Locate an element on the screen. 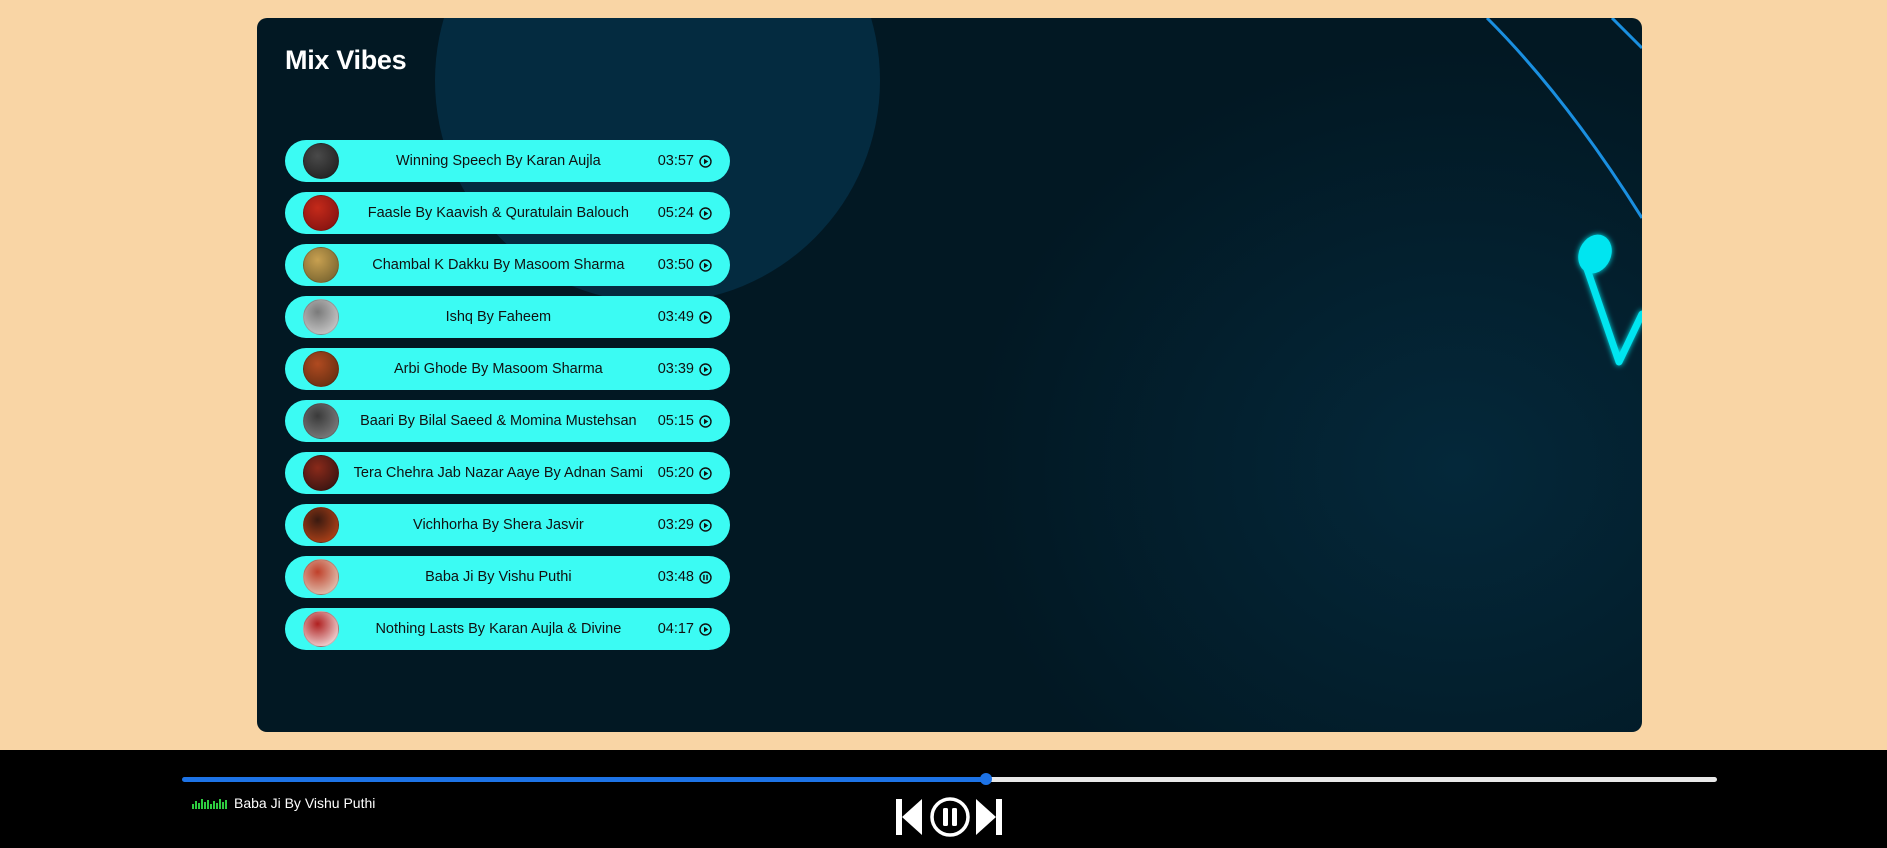  song-duration: 05:15 is located at coordinates (675, 421).